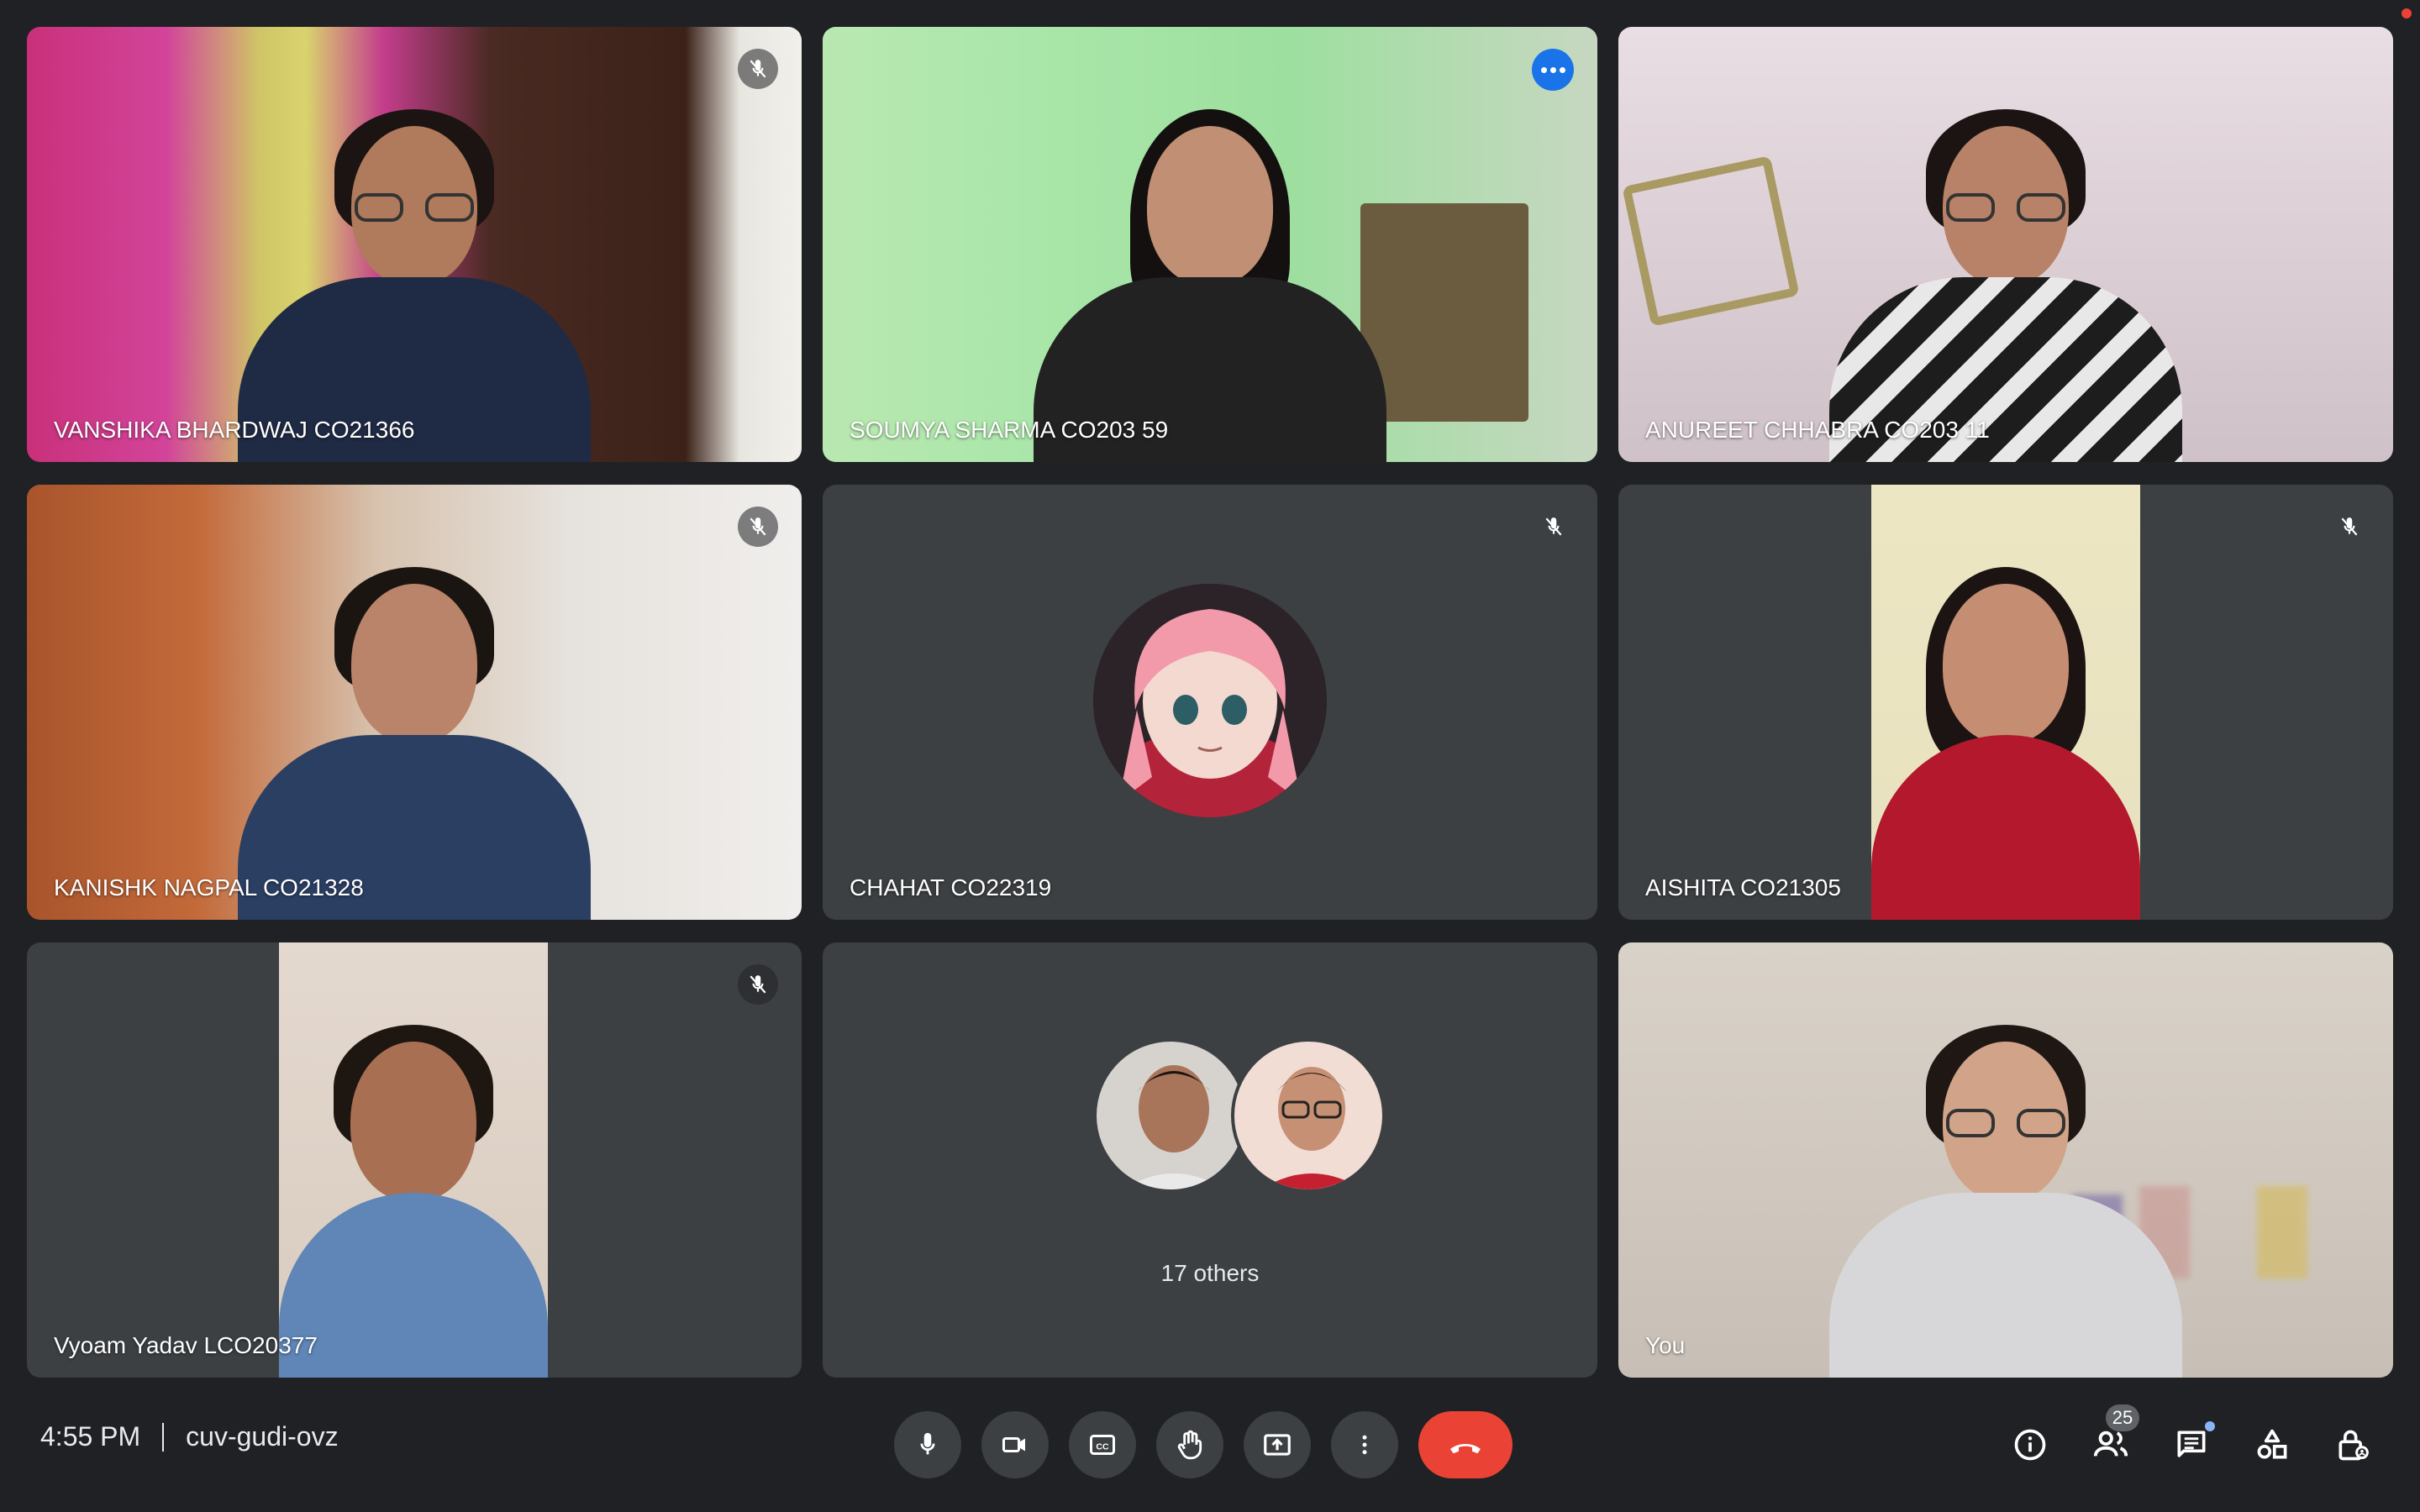 This screenshot has height=1512, width=2420. I want to click on participant-name: CHAHAT CO22319, so click(951, 887).